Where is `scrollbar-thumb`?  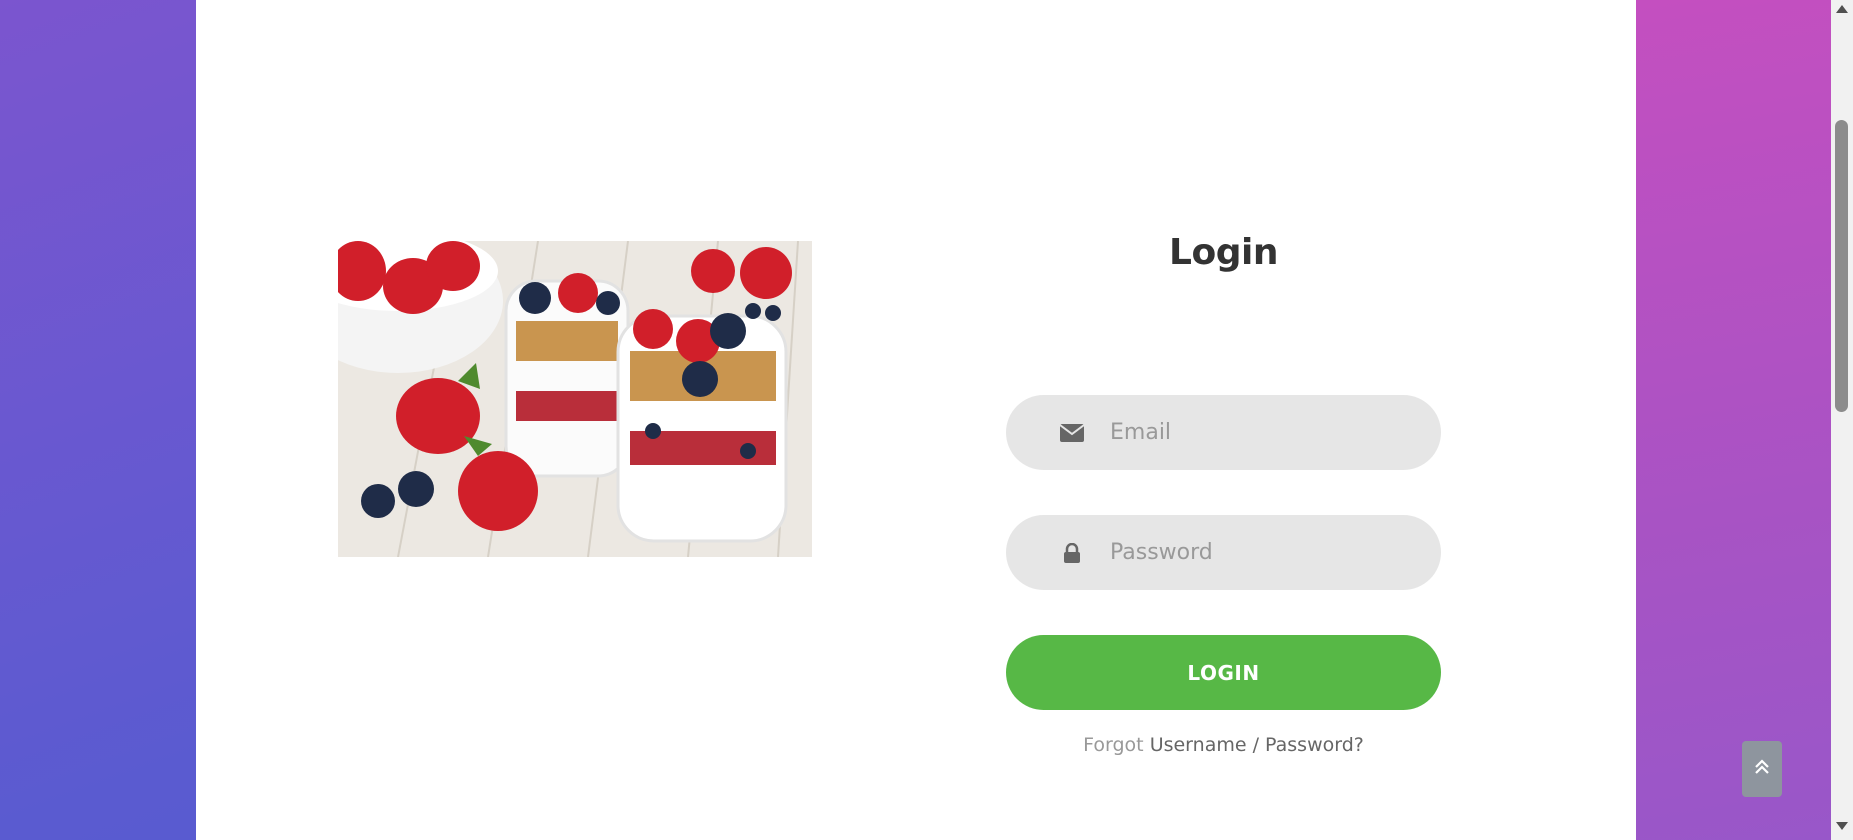 scrollbar-thumb is located at coordinates (1841, 266).